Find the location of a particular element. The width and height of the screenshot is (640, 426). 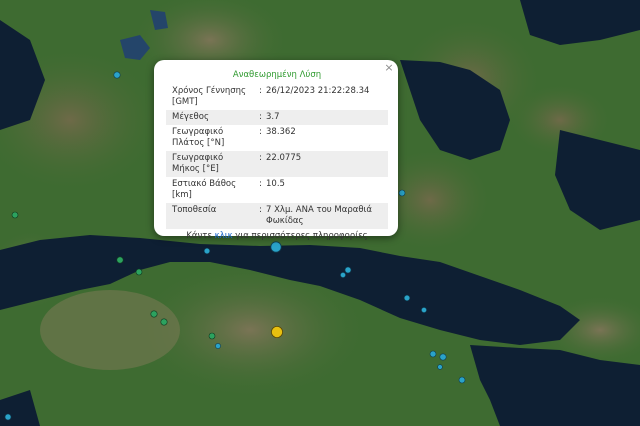

info-label: Μέγεθος is located at coordinates (190, 117).